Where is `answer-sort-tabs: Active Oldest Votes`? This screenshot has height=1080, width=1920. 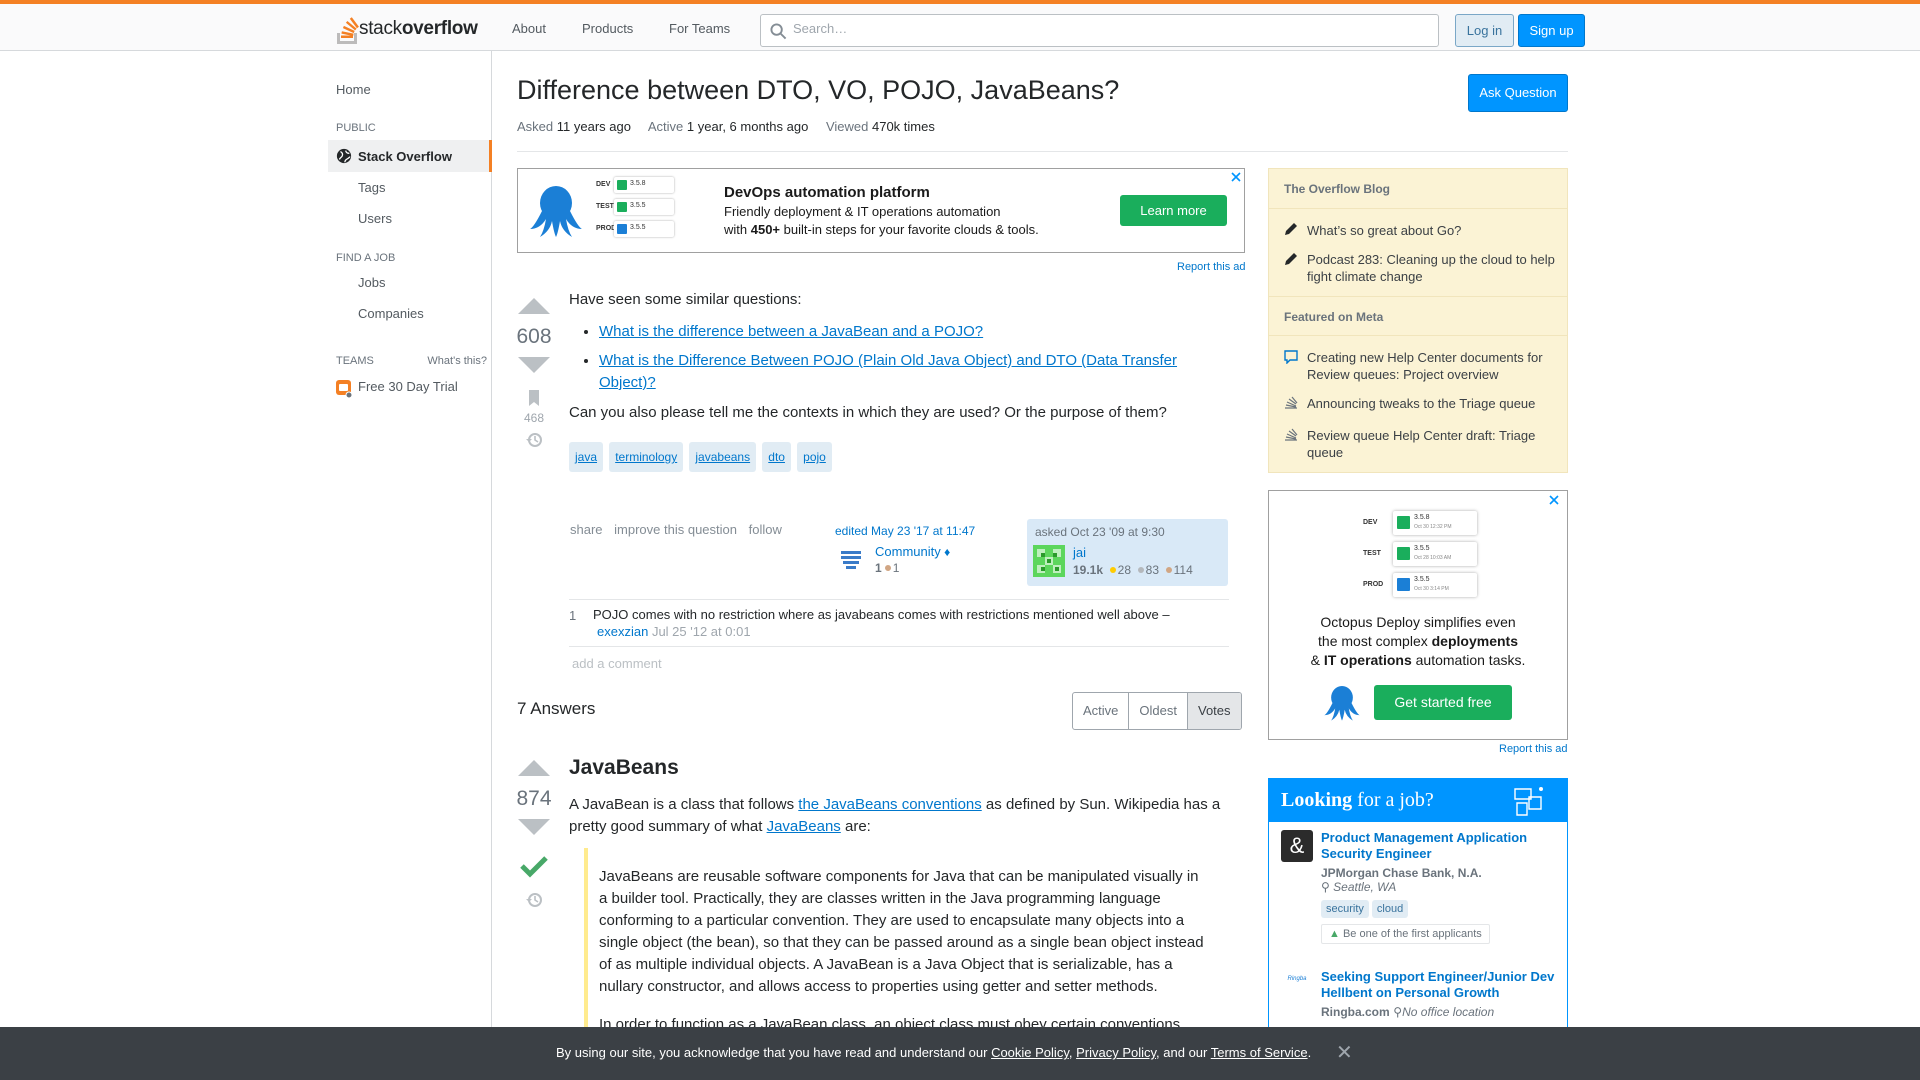 answer-sort-tabs: Active Oldest Votes is located at coordinates (1157, 711).